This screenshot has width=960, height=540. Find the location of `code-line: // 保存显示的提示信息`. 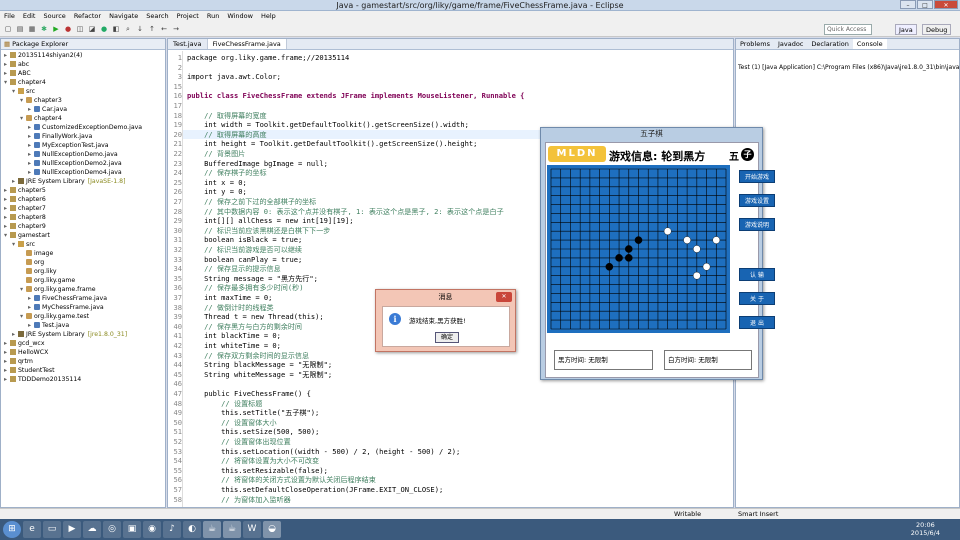

code-line: // 保存显示的提示信息 is located at coordinates (234, 269).